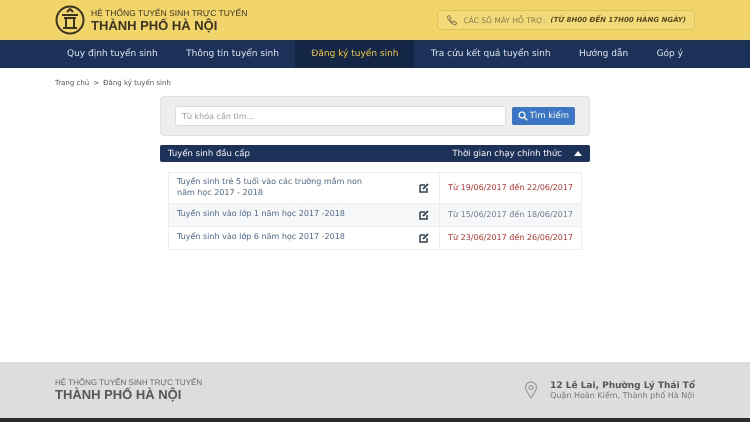  Describe the element at coordinates (354, 54) in the screenshot. I see `nav-item: Đăng ký tuyển sinh` at that location.